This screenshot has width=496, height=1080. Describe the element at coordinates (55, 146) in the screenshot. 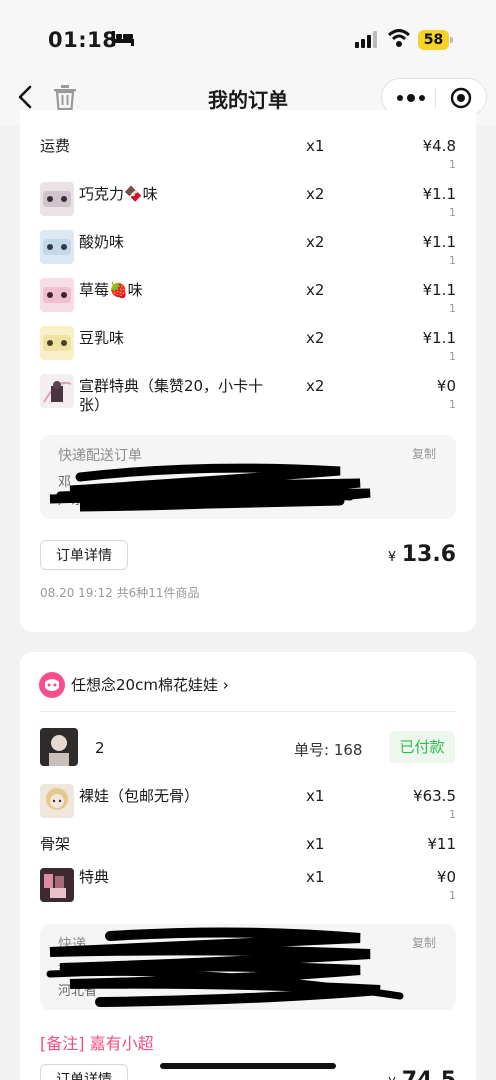

I see `shipping-label: 运费` at that location.